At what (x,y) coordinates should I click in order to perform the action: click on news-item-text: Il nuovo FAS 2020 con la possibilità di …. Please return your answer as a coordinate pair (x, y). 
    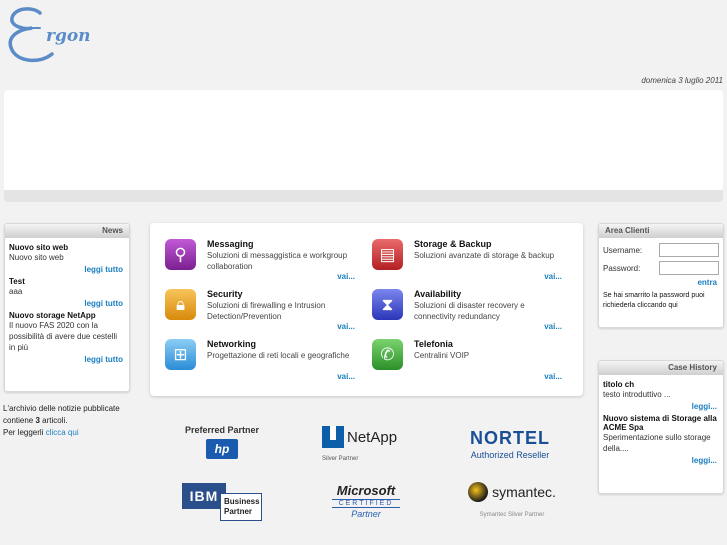
    Looking at the image, I should click on (63, 336).